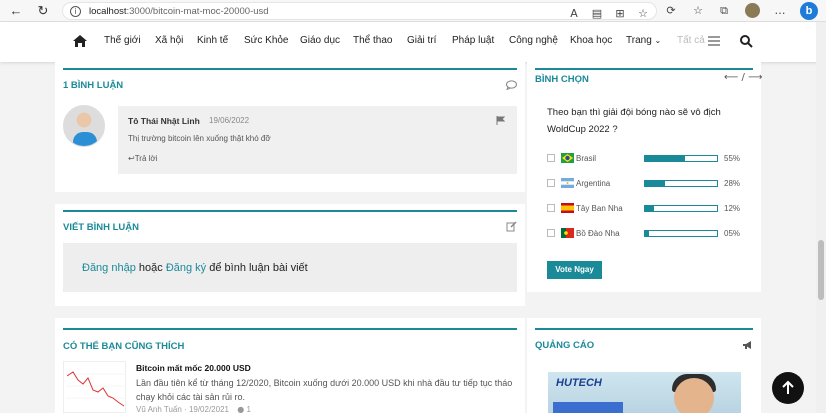 Image resolution: width=826 pixels, height=413 pixels. What do you see at coordinates (193, 409) in the screenshot?
I see `related-item-meta: Vũ Anh Tuấn · 19/02/2021 ● 1` at bounding box center [193, 409].